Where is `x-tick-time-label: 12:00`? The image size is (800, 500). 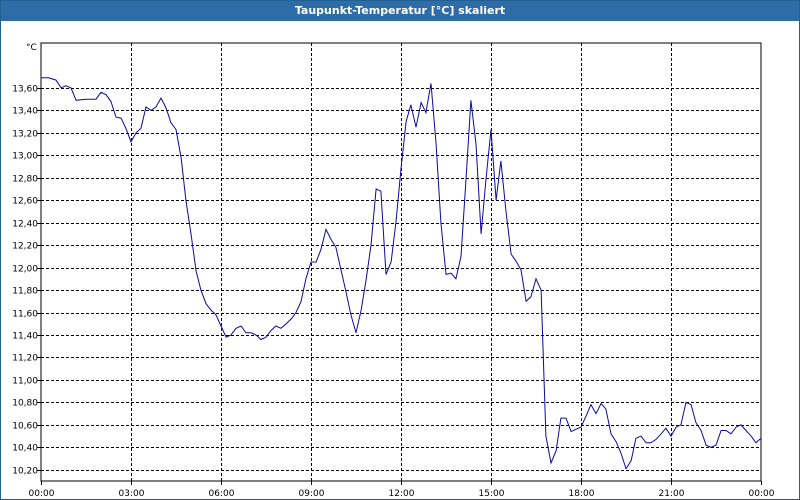 x-tick-time-label: 12:00 is located at coordinates (402, 494).